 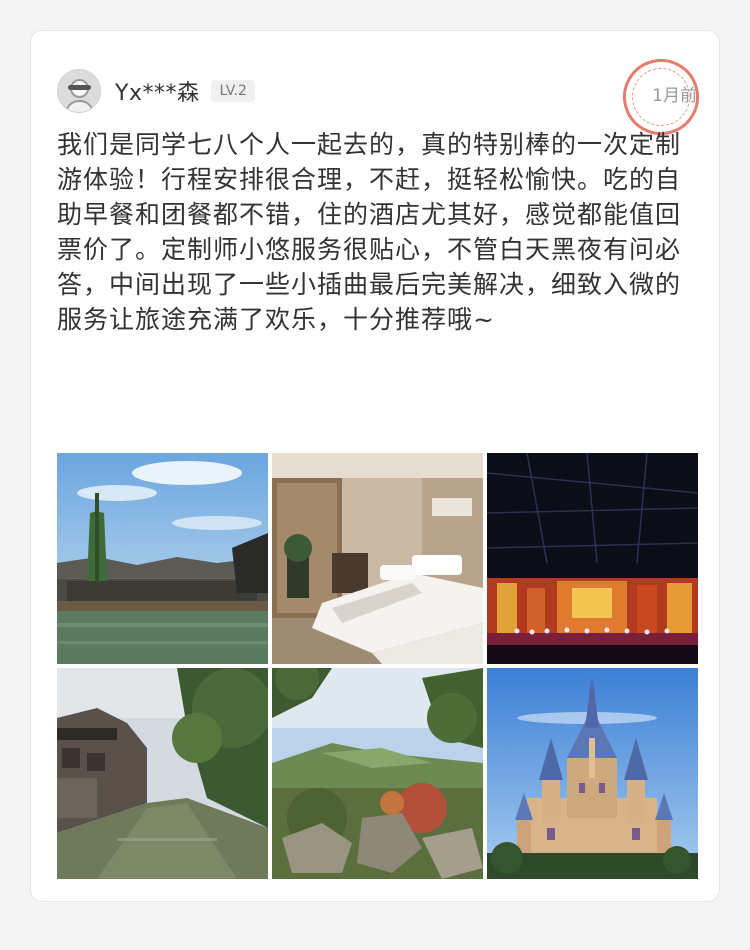 What do you see at coordinates (592, 558) in the screenshot?
I see `photo-stage-show` at bounding box center [592, 558].